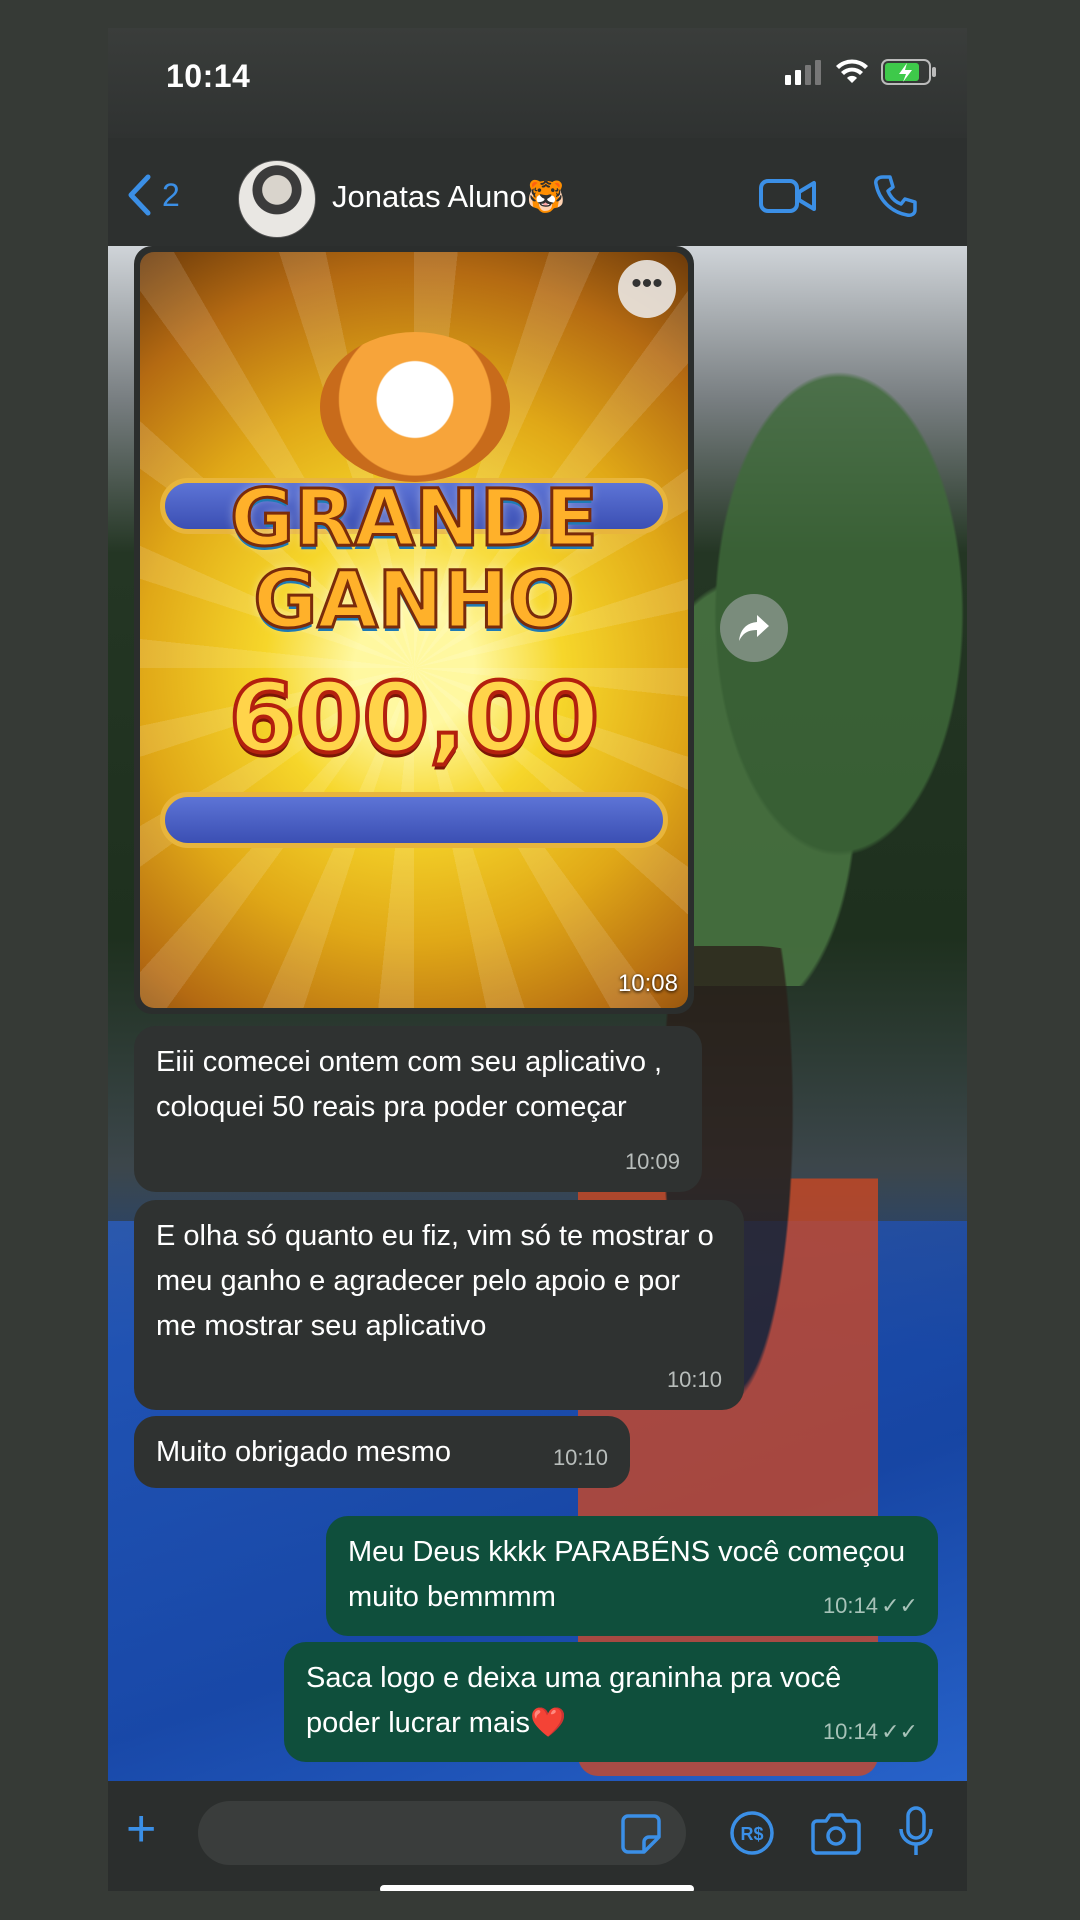 The width and height of the screenshot is (1080, 1920). I want to click on payment-rs-icon: R$, so click(752, 1833).